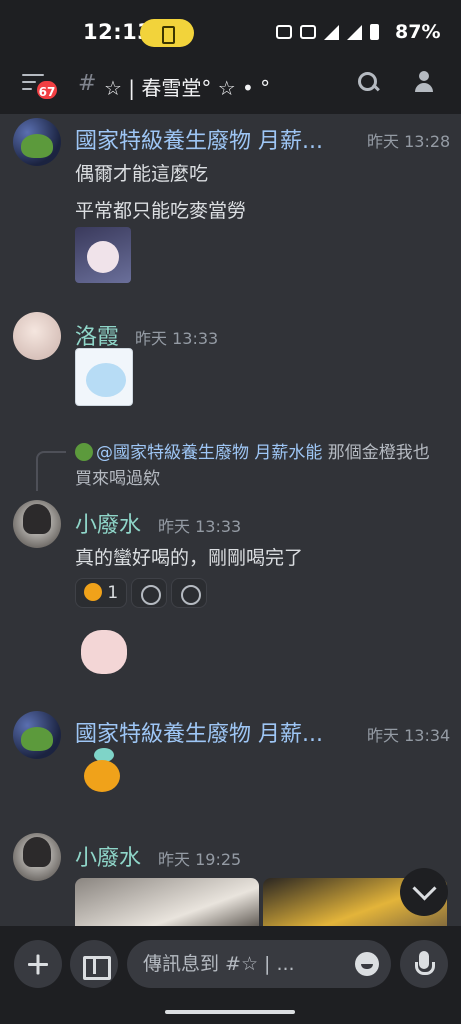  I want to click on hd-icon, so click(284, 32).